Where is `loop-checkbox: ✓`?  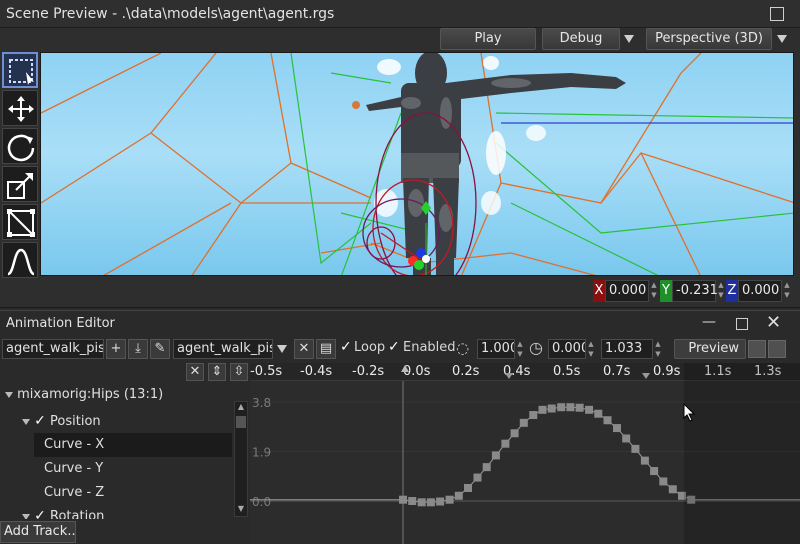 loop-checkbox: ✓ is located at coordinates (346, 347).